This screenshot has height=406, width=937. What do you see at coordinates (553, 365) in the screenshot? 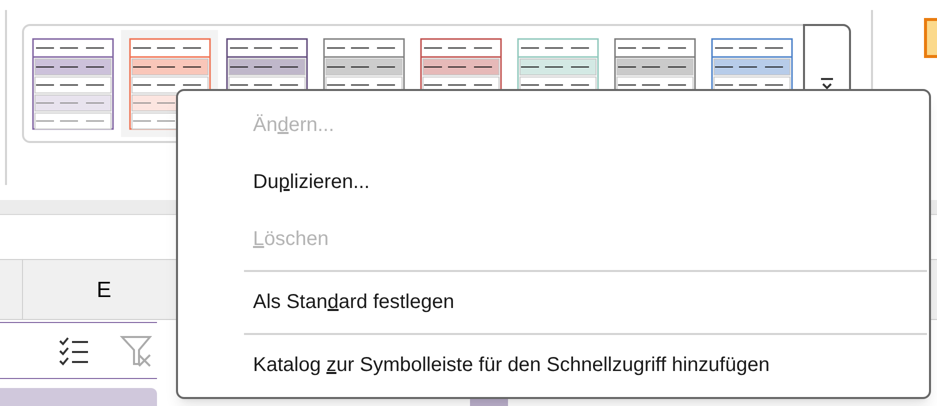
I see `menu-item: Katalog zur Symbolleiste für den Schnellzugriff hinzufügen` at bounding box center [553, 365].